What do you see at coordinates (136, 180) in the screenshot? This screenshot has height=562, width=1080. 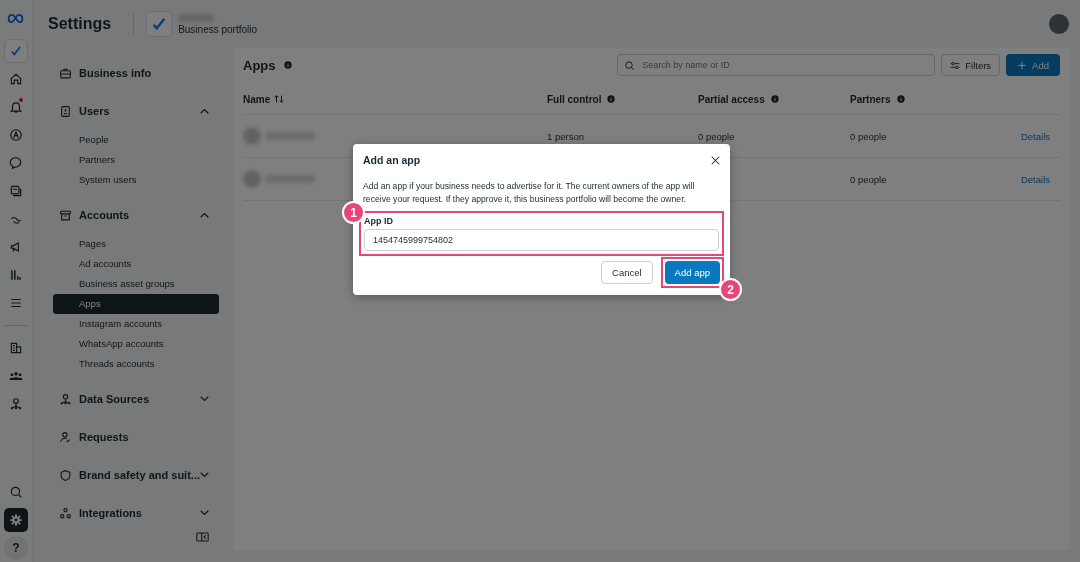 I see `sidebar-item: System users` at bounding box center [136, 180].